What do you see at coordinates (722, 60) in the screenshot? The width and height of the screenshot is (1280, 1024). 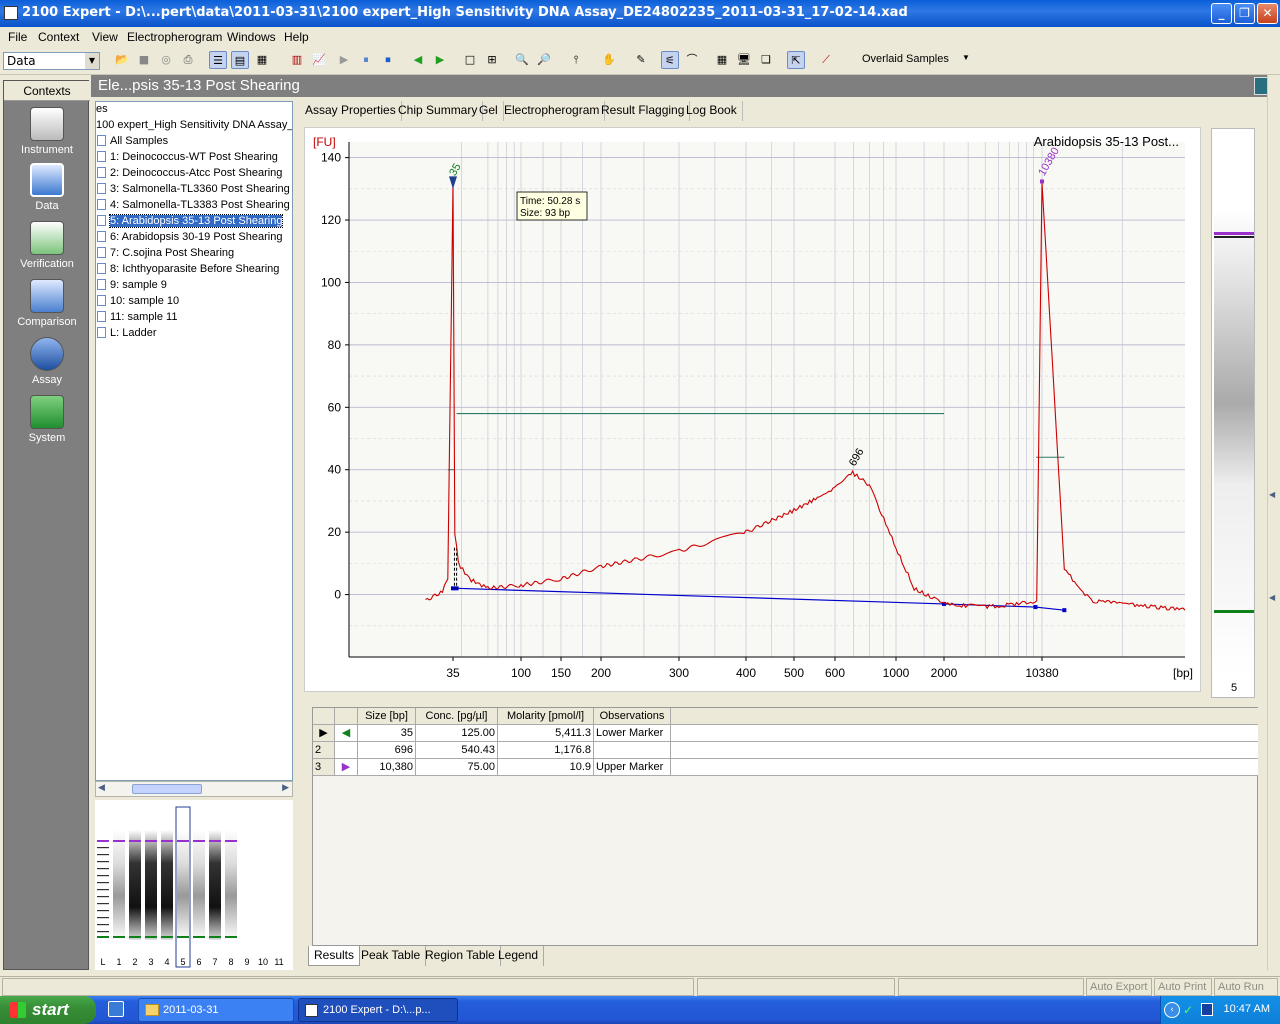 I see `table-icon: ▦` at bounding box center [722, 60].